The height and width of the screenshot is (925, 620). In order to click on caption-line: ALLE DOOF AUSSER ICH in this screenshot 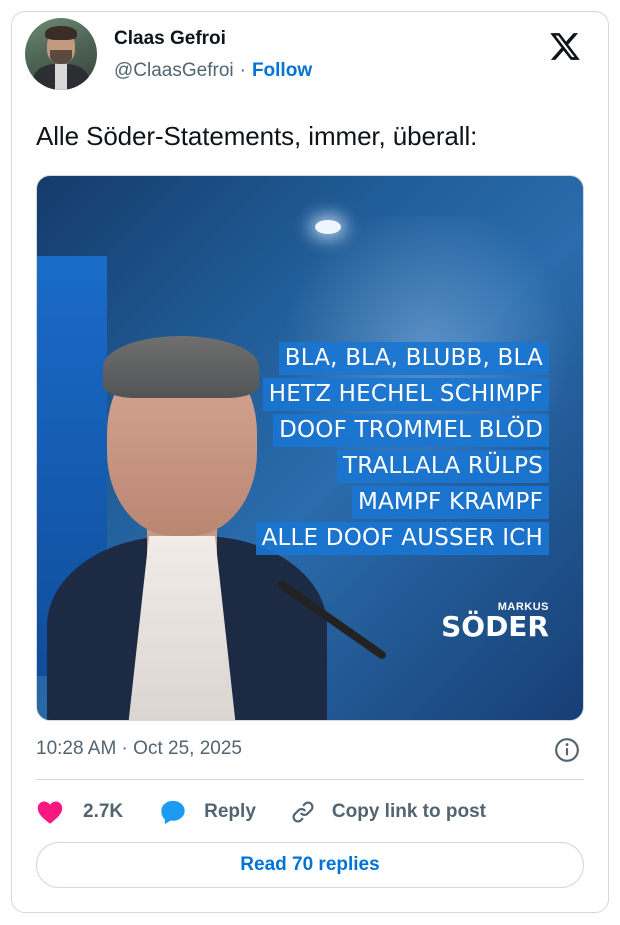, I will do `click(402, 538)`.